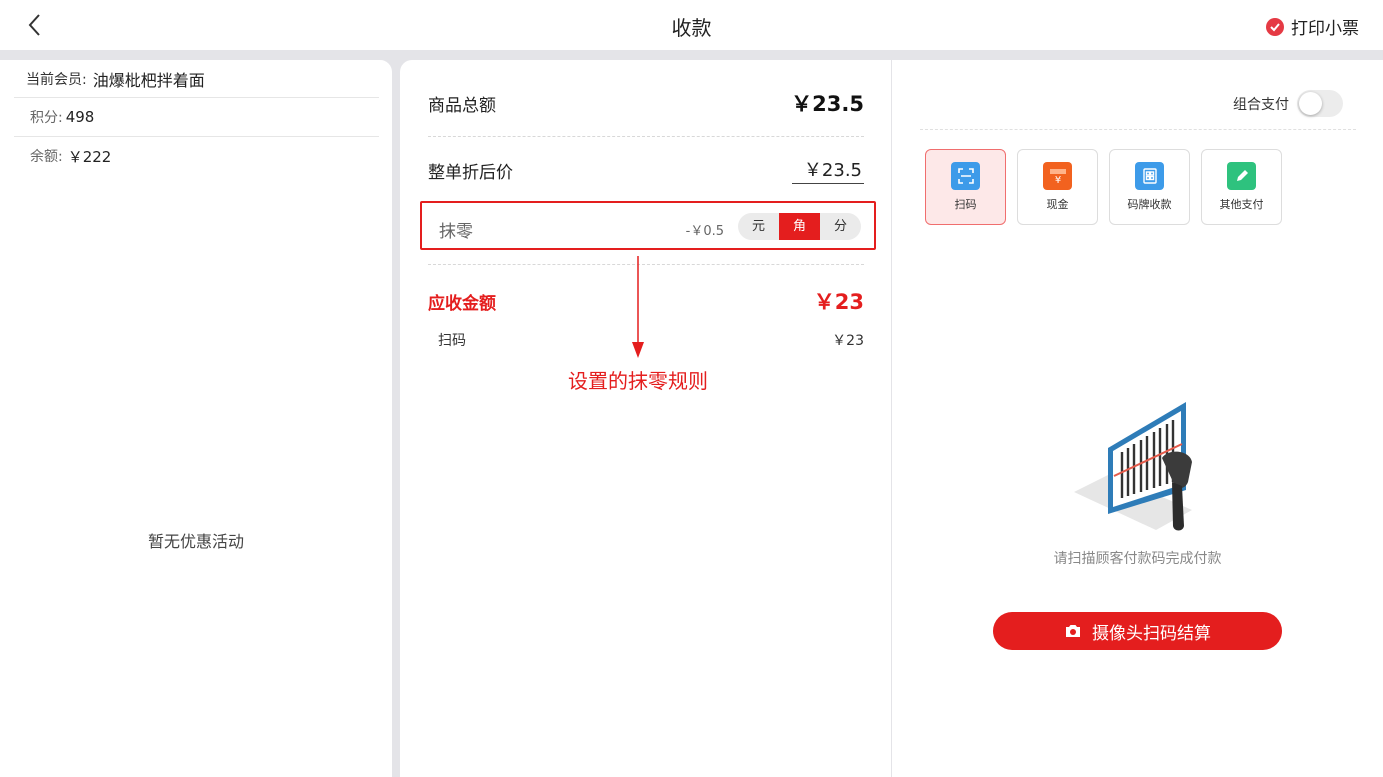 The width and height of the screenshot is (1383, 777). I want to click on rounding-option-jiao: 角, so click(799, 226).